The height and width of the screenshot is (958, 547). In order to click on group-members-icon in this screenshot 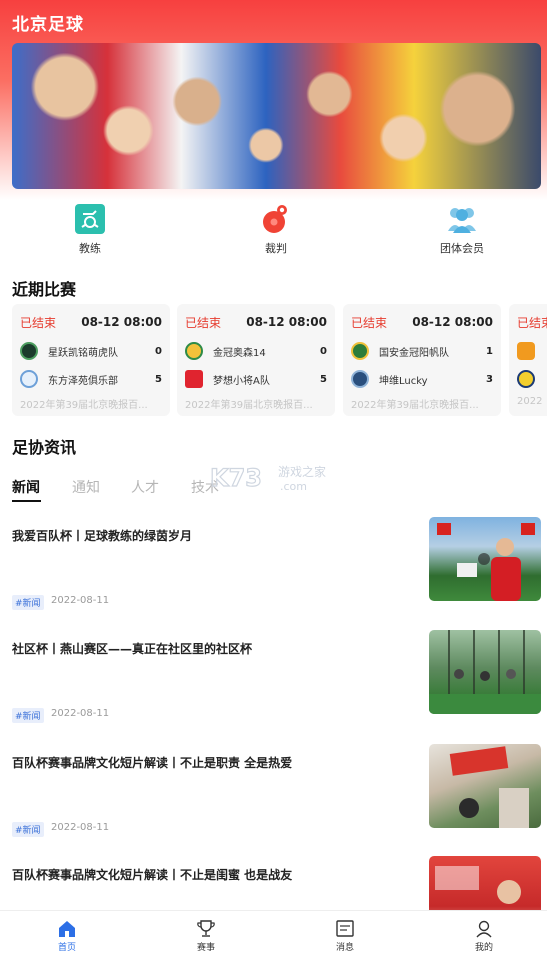, I will do `click(462, 220)`.